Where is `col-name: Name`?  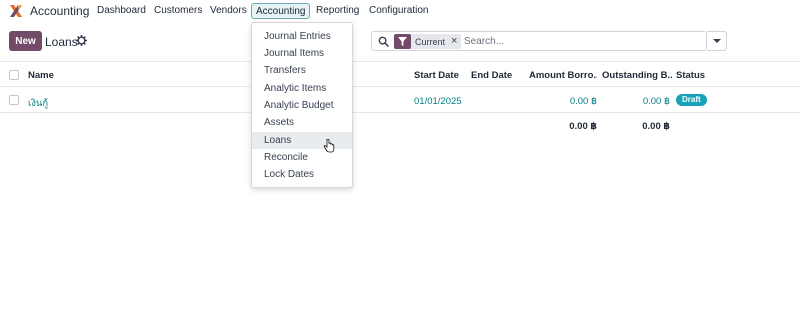
col-name: Name is located at coordinates (41, 75).